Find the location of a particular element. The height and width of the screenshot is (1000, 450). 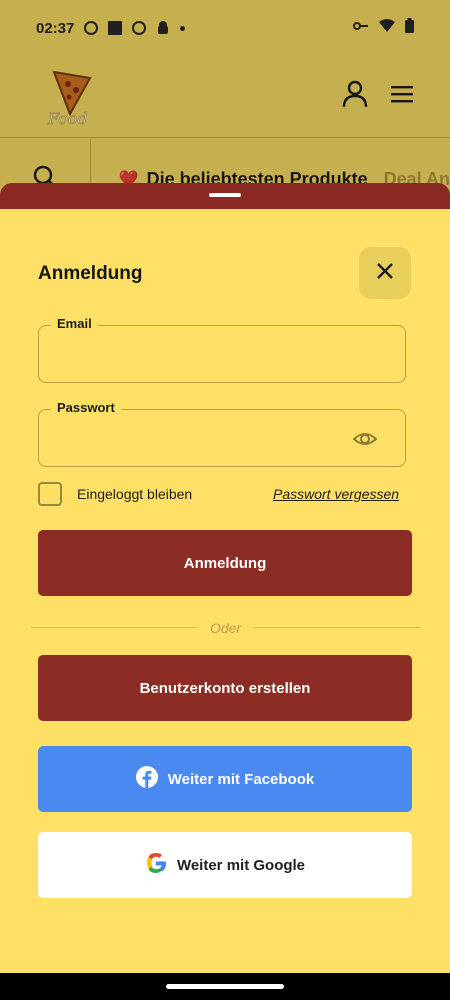

facebook-button-label: Weiter mit Facebook is located at coordinates (241, 779).